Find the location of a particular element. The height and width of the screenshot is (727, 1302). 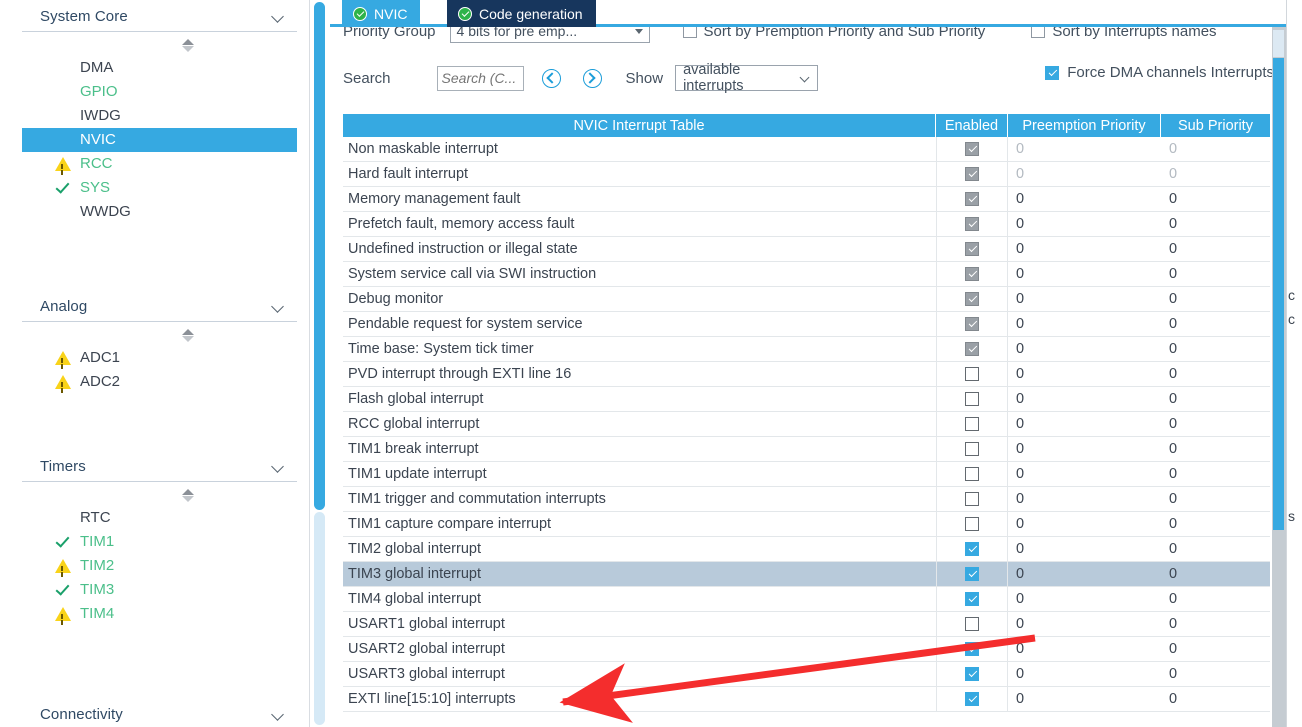

sidebar-item-adc1: ADC1 is located at coordinates (159, 358).